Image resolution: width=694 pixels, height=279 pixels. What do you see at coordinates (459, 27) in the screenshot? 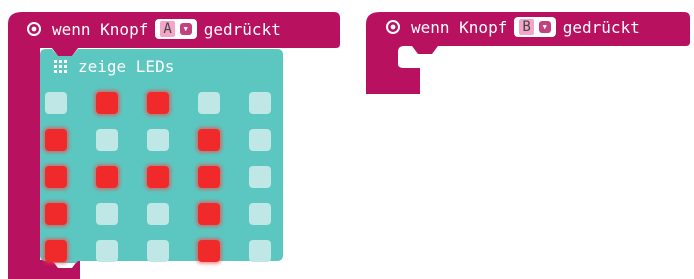
I see `event-b-prefix: wenn Knopf` at bounding box center [459, 27].